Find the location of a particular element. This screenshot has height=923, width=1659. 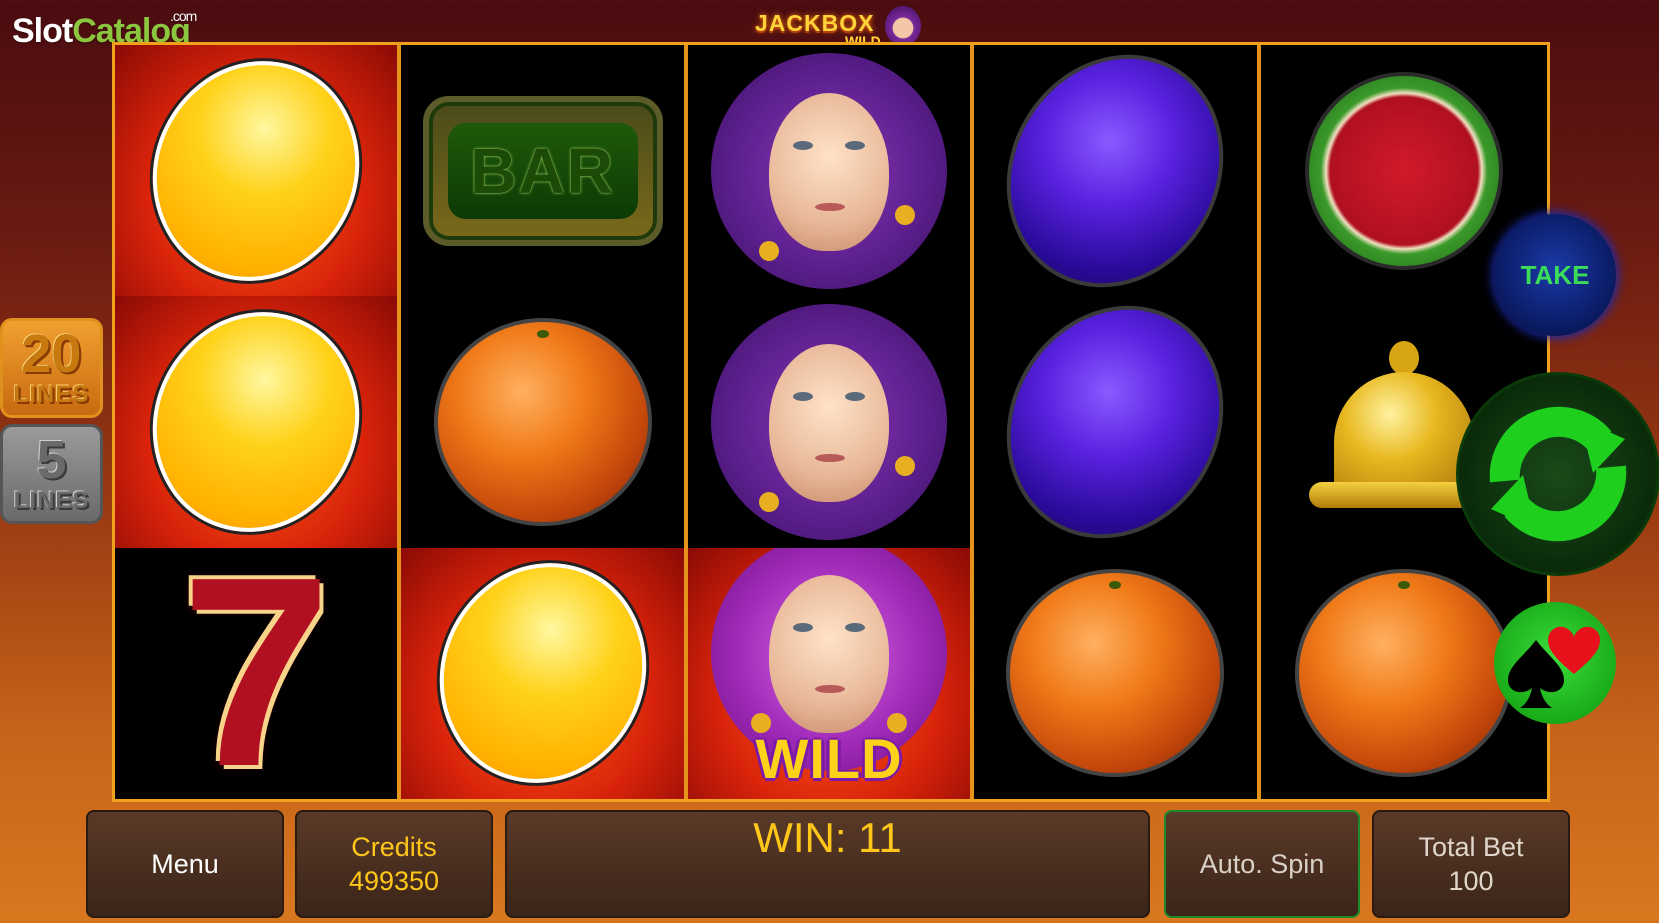

spin-button is located at coordinates (1557, 474).